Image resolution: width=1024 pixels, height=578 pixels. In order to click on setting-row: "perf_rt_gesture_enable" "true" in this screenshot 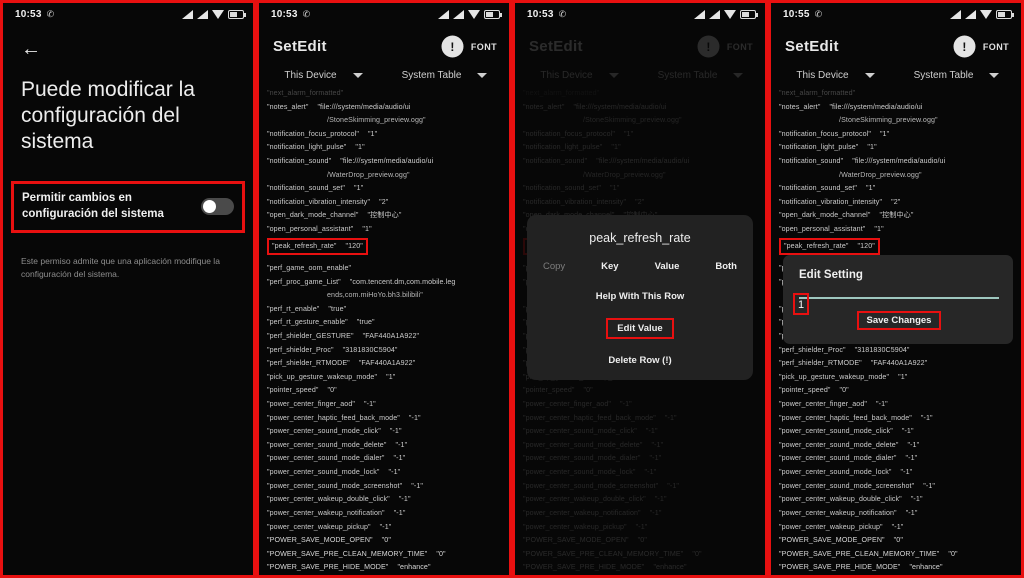, I will do `click(388, 323)`.